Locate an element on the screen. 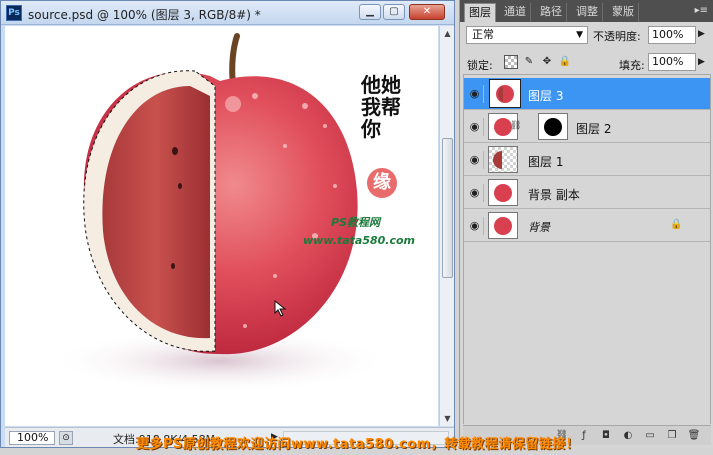  layer-lock-icon: 🔒 is located at coordinates (676, 224).